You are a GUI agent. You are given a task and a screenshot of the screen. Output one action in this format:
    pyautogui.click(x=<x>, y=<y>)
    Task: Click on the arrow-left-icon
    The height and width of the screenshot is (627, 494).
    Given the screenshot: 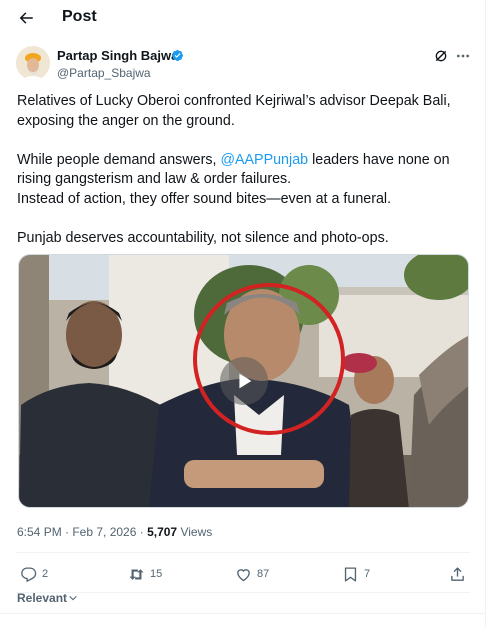 What is the action you would take?
    pyautogui.click(x=26, y=18)
    